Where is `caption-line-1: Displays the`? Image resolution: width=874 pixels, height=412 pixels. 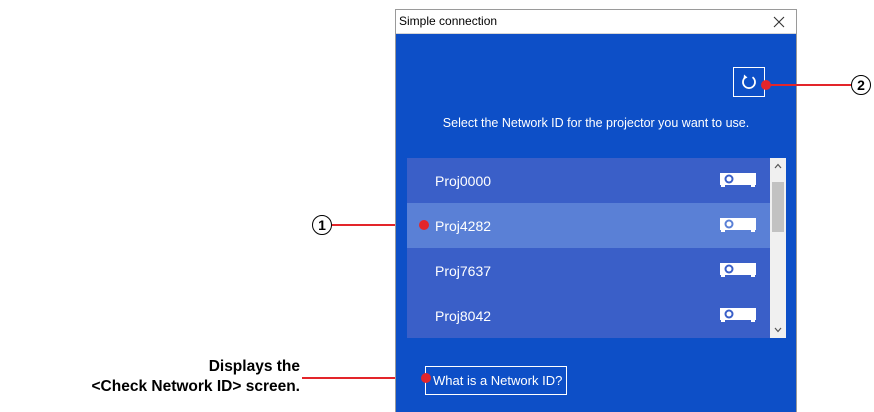 caption-line-1: Displays the is located at coordinates (254, 366).